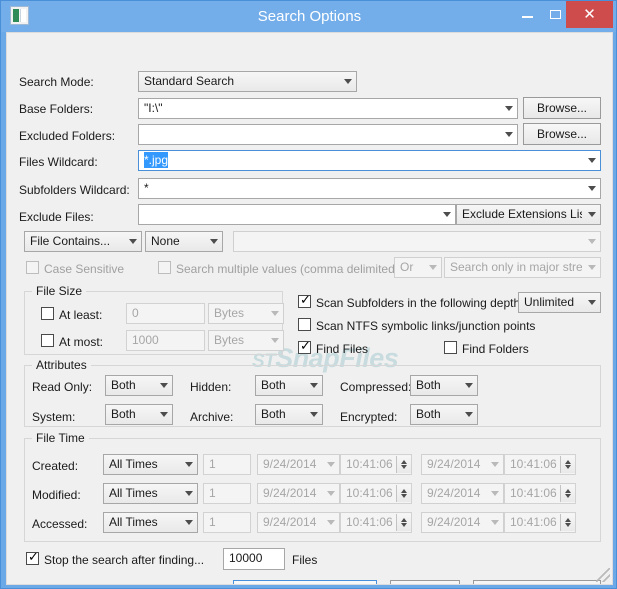  Describe the element at coordinates (54, 417) in the screenshot. I see `system-label: System:` at that location.